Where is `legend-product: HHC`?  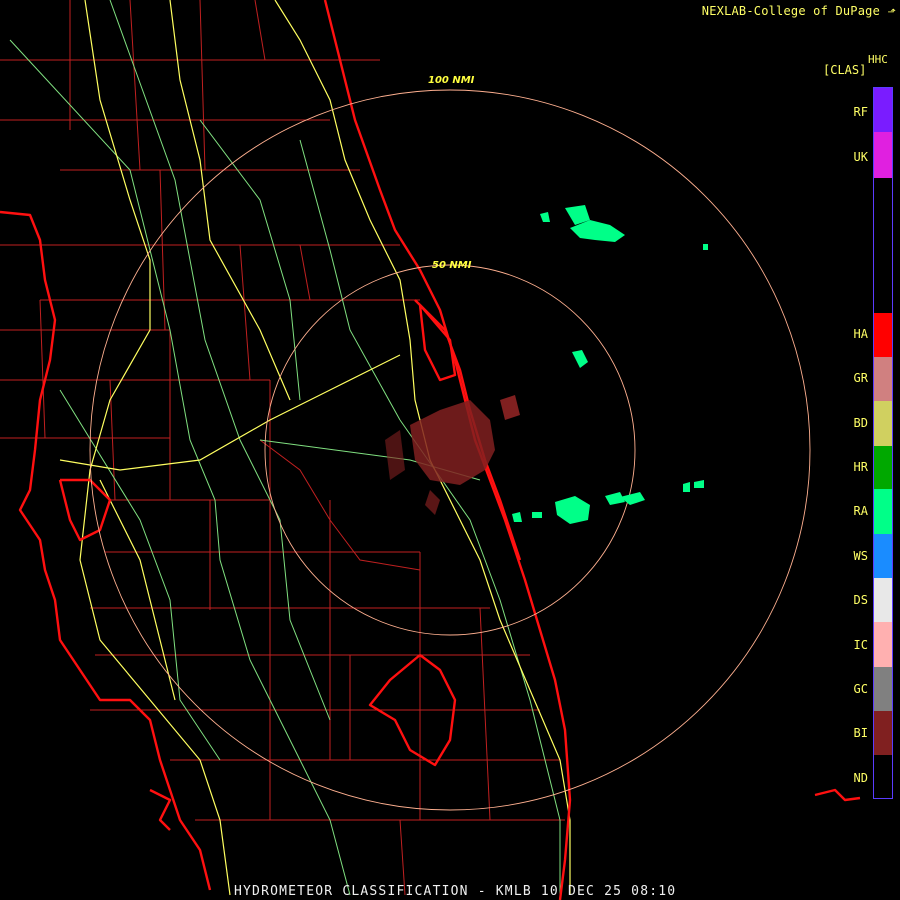 legend-product: HHC is located at coordinates (878, 59).